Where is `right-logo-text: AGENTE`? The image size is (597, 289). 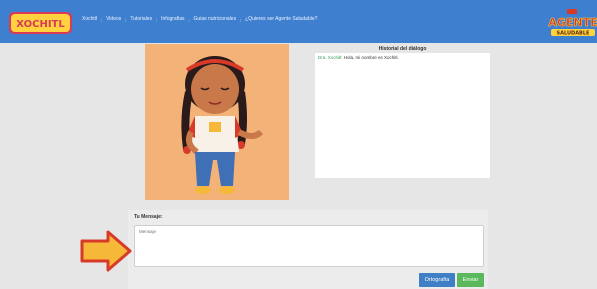 right-logo-text: AGENTE is located at coordinates (572, 22).